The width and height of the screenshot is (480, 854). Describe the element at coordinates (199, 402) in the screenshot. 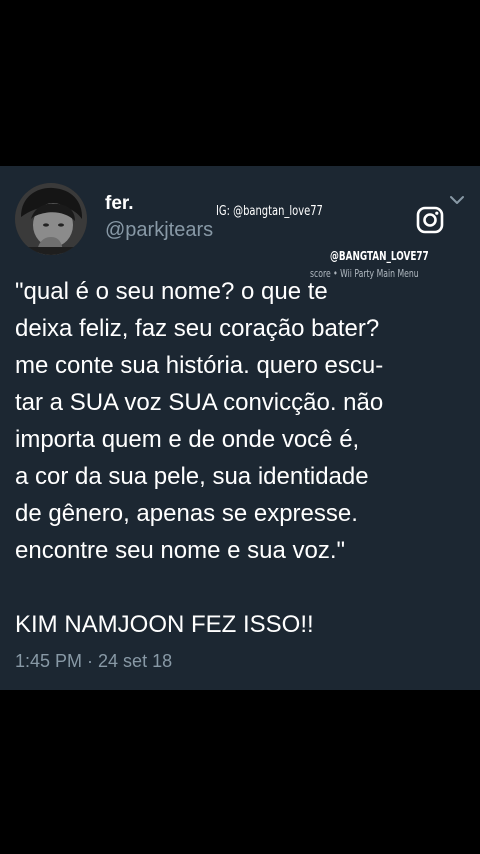

I see `tweet-text-line: tar a SUA voz SUA convicção. não` at that location.